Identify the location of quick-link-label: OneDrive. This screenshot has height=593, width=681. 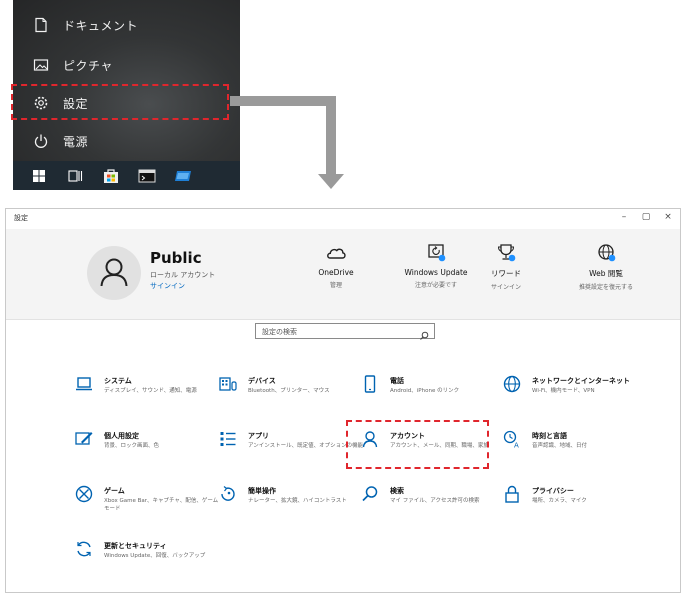
(336, 272).